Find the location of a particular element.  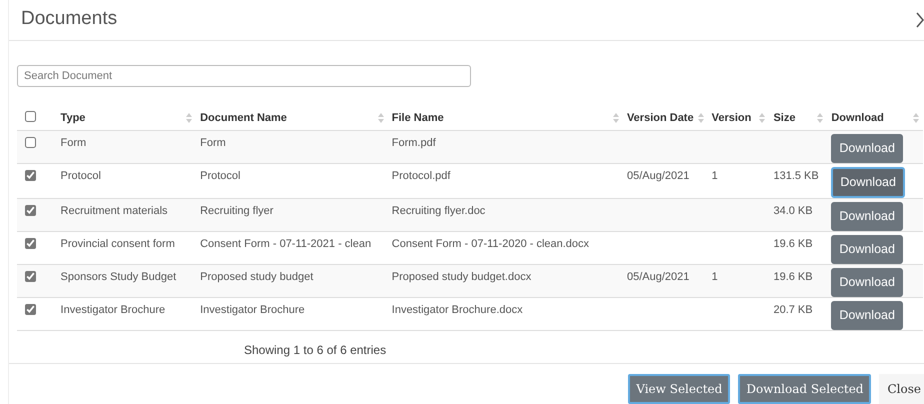

table-cell: Proposed study budget.docx is located at coordinates (462, 277).